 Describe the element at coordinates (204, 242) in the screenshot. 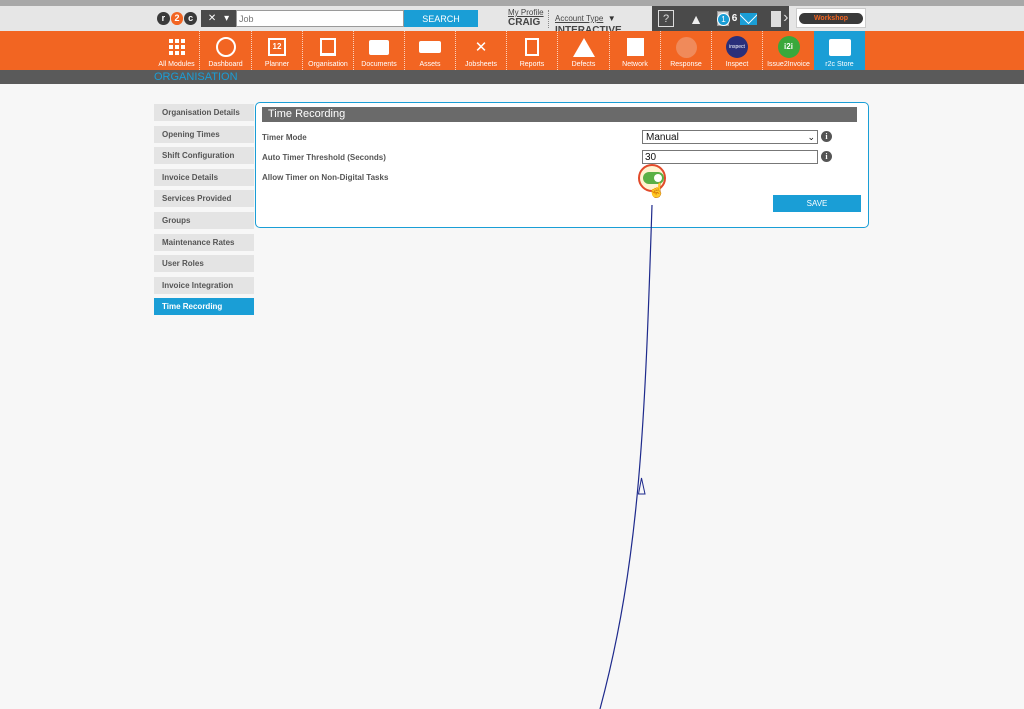

I see `sidebar-item-maintenance-rates: Maintenance Rates` at that location.